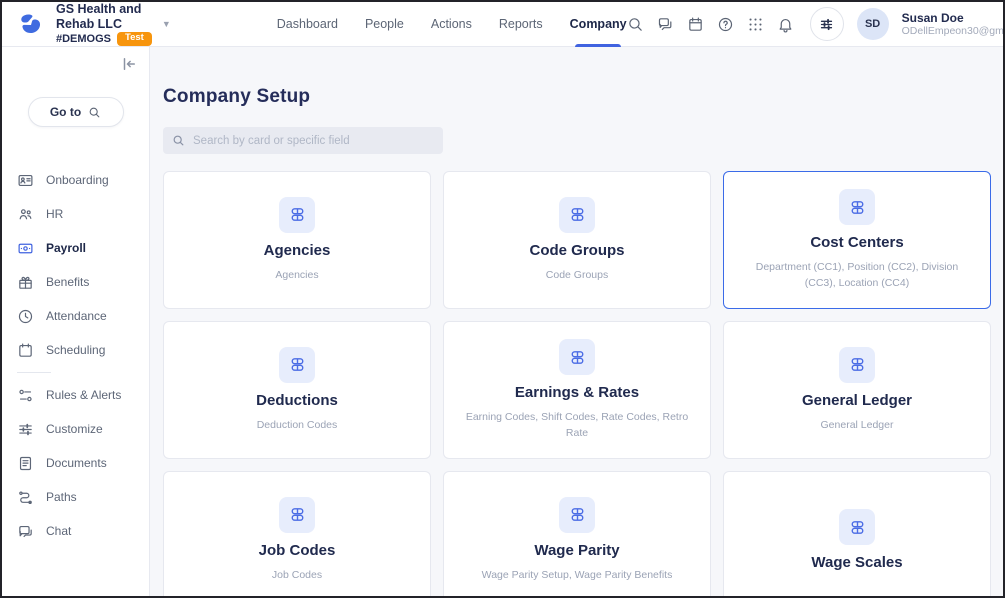  I want to click on setup-card-code-groups: Code Groups Code Groups, so click(577, 240).